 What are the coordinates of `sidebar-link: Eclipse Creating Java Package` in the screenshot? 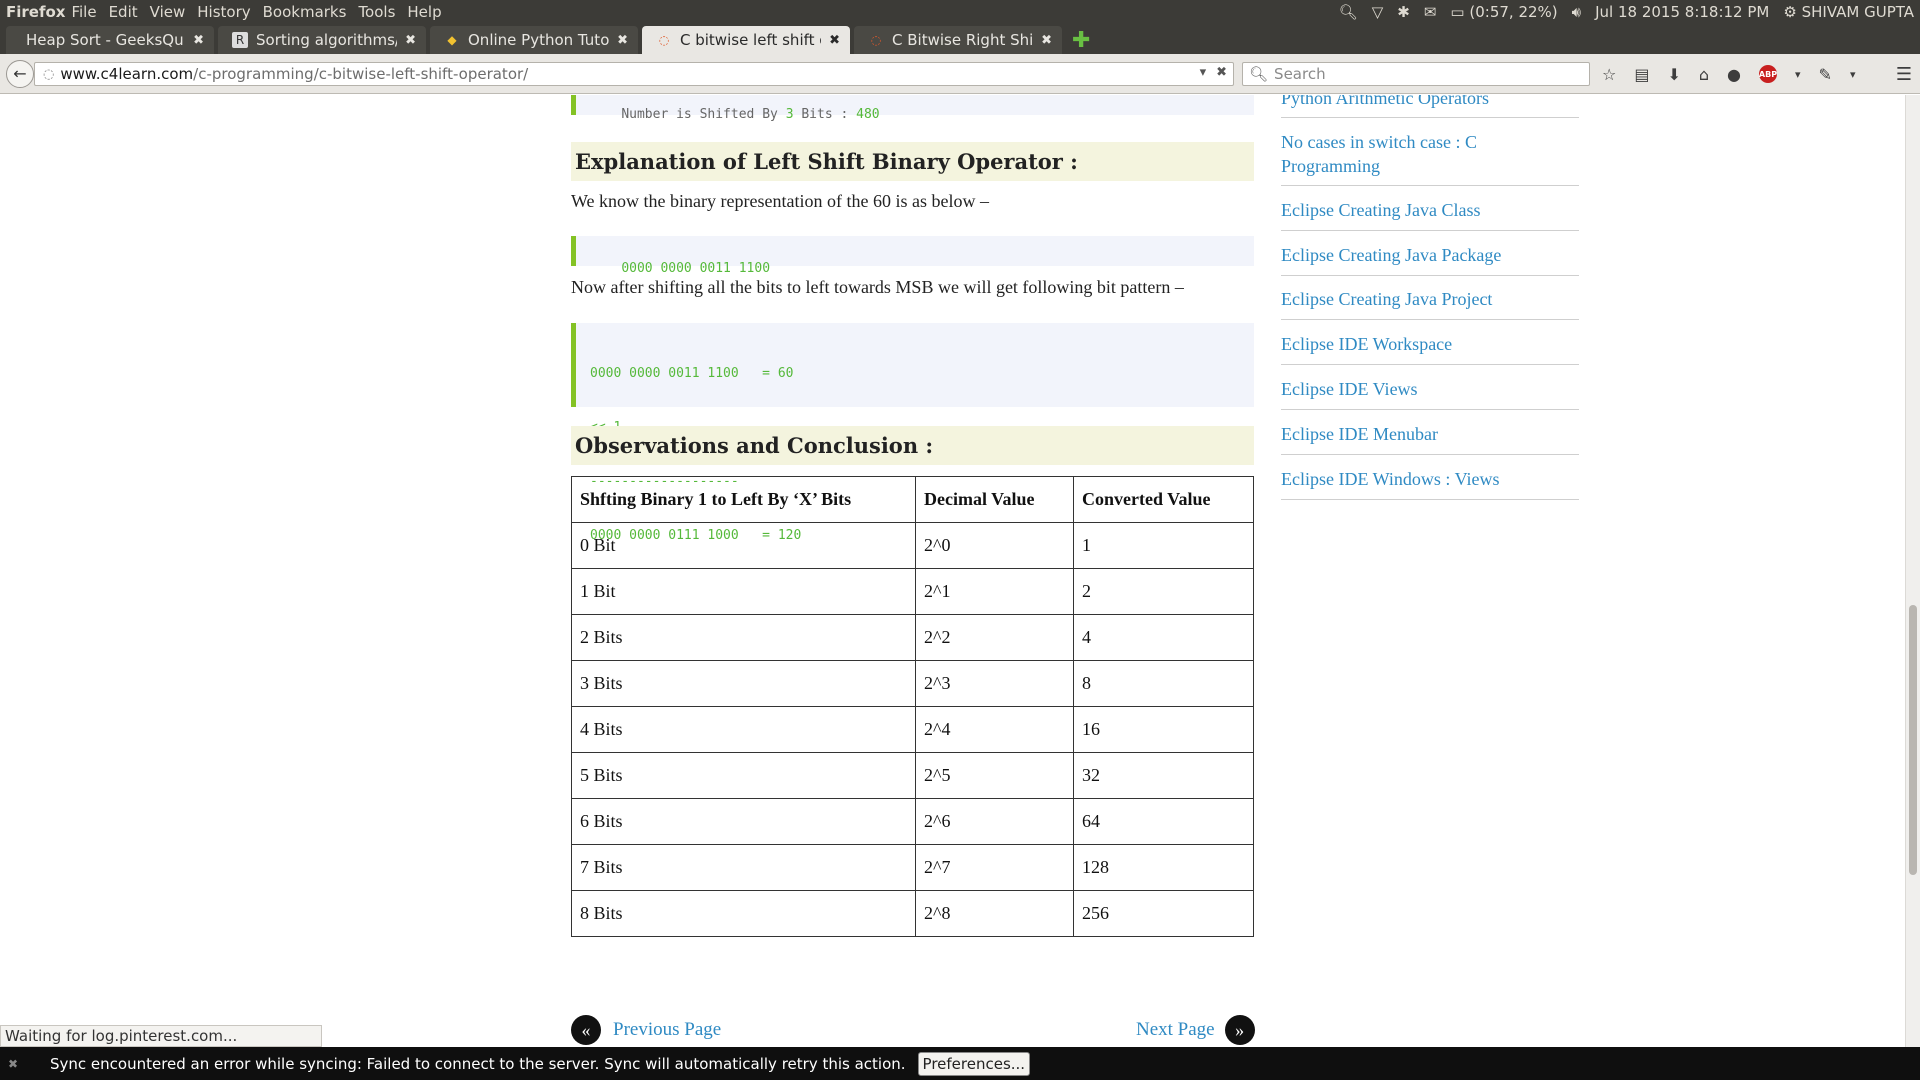 It's located at (1430, 259).